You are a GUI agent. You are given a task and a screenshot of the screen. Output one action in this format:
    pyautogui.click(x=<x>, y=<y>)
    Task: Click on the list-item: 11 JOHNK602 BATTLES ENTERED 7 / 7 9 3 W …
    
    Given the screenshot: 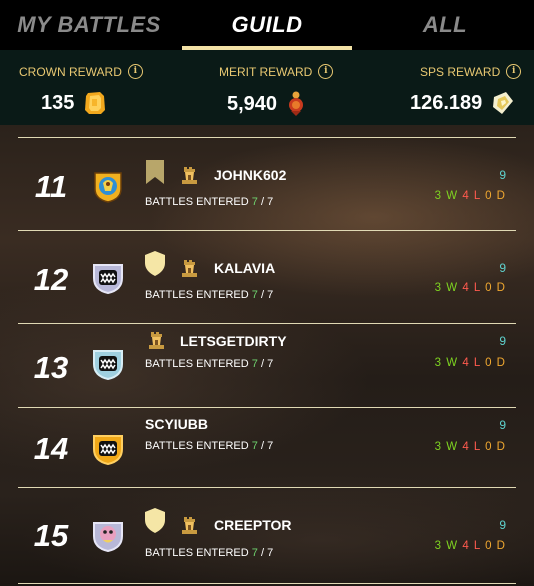 What is the action you would take?
    pyautogui.click(x=267, y=183)
    